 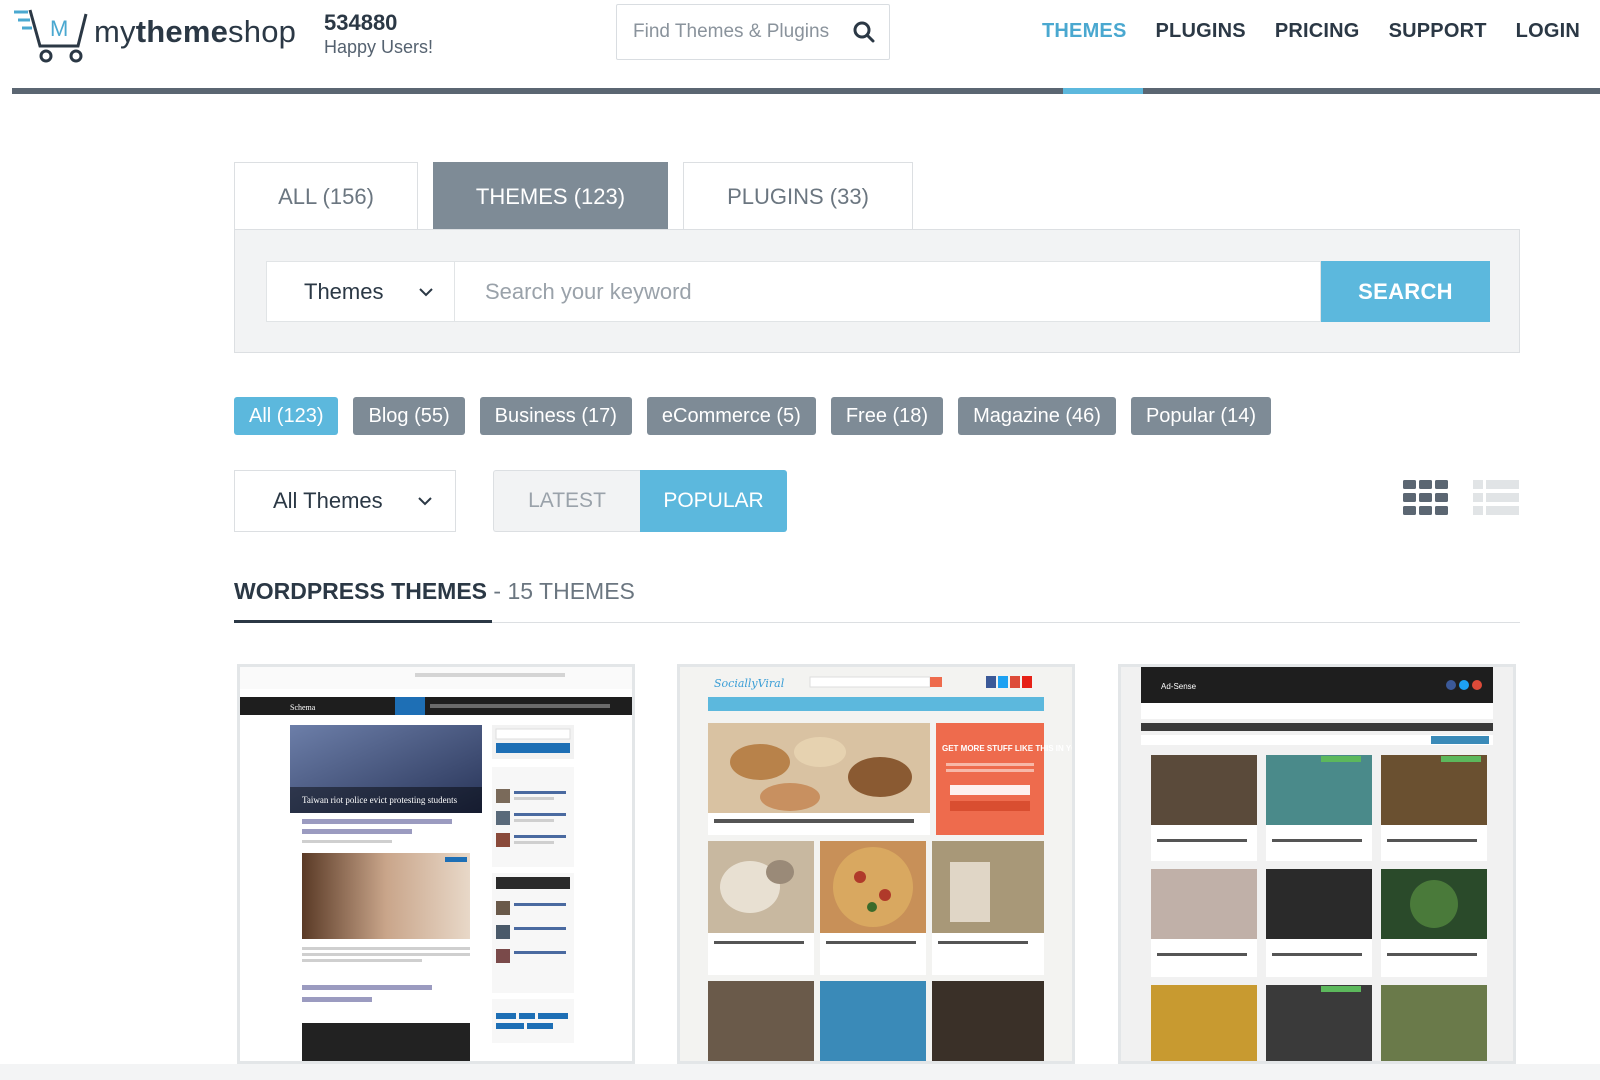 I want to click on theme-card-adsense: Ad-Sense, so click(x=1317, y=864).